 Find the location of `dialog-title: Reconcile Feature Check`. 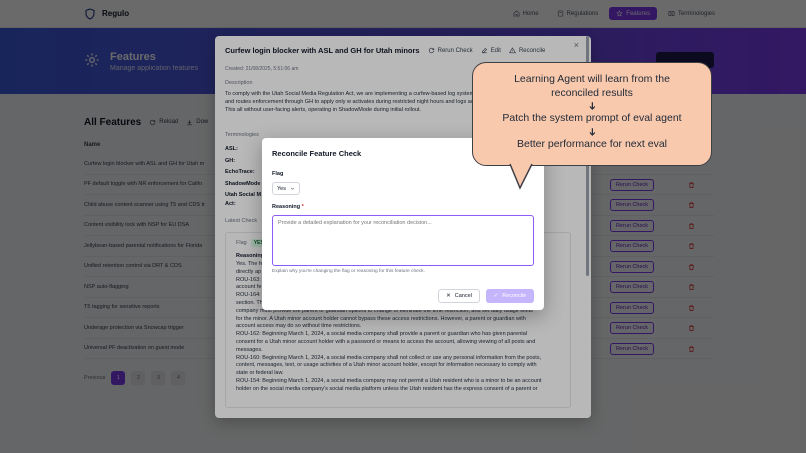

dialog-title: Reconcile Feature Check is located at coordinates (317, 153).